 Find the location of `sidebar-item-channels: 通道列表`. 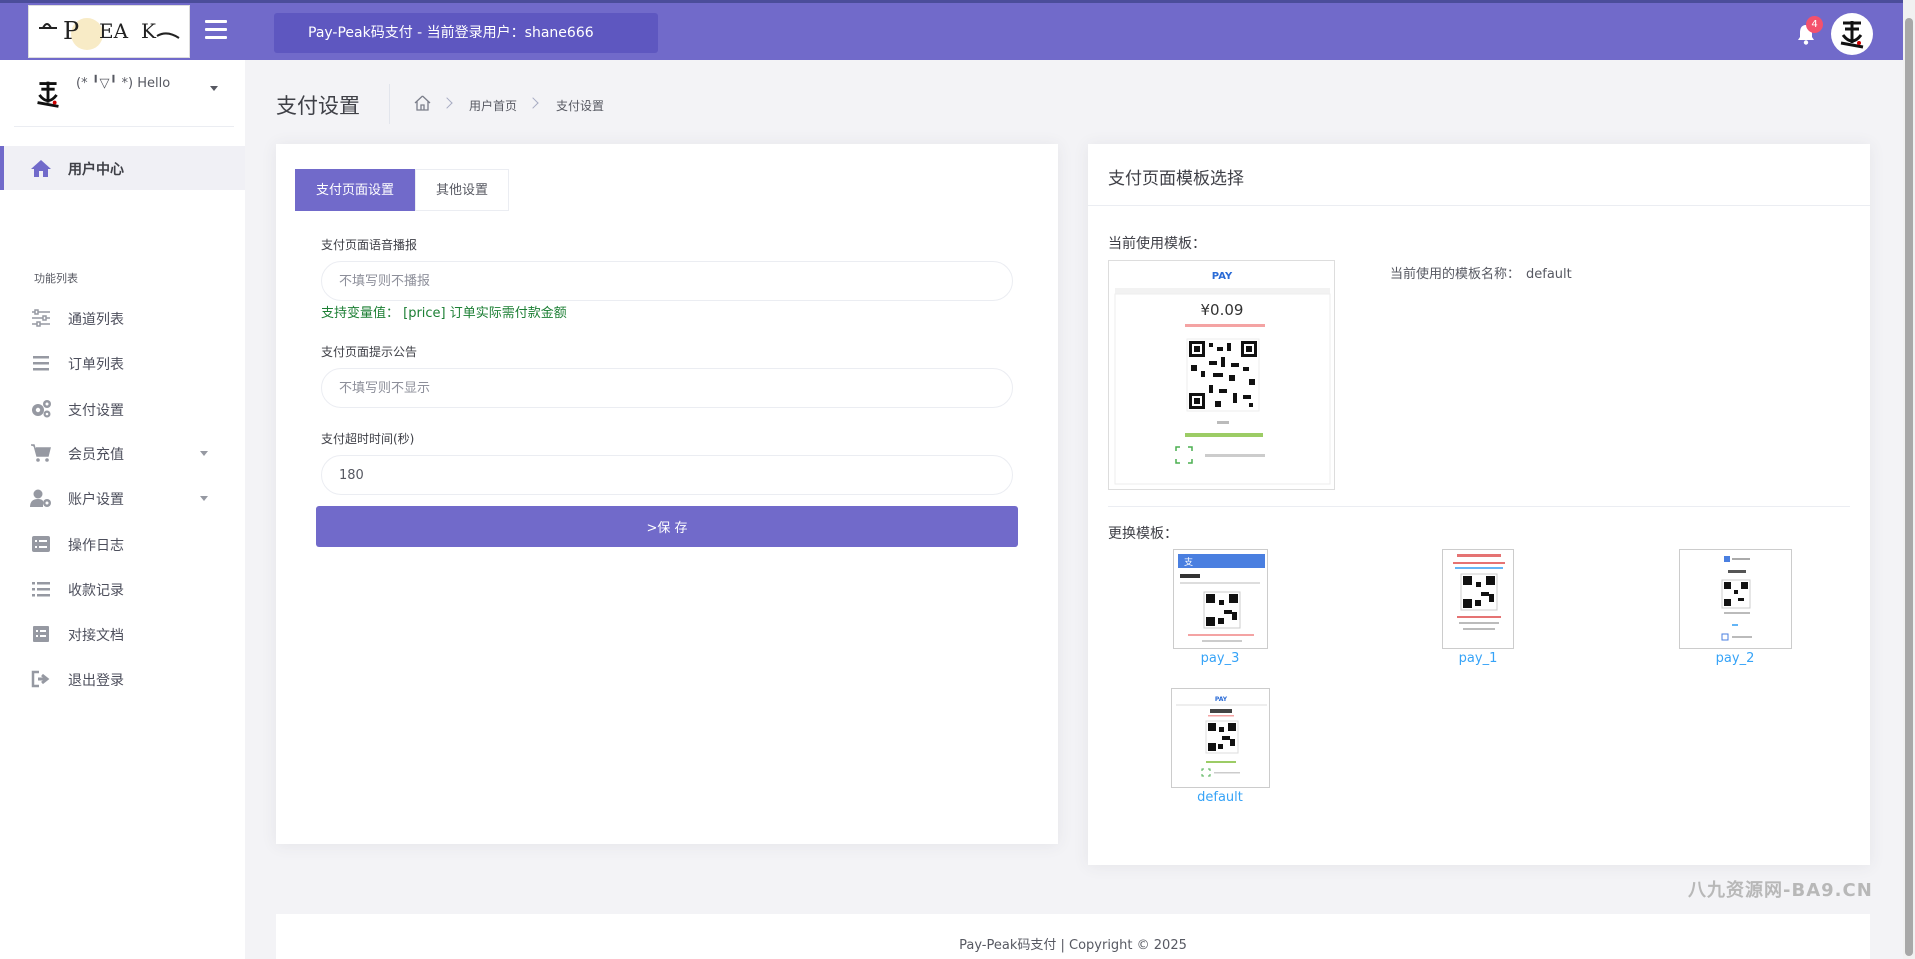

sidebar-item-channels: 通道列表 is located at coordinates (122, 318).